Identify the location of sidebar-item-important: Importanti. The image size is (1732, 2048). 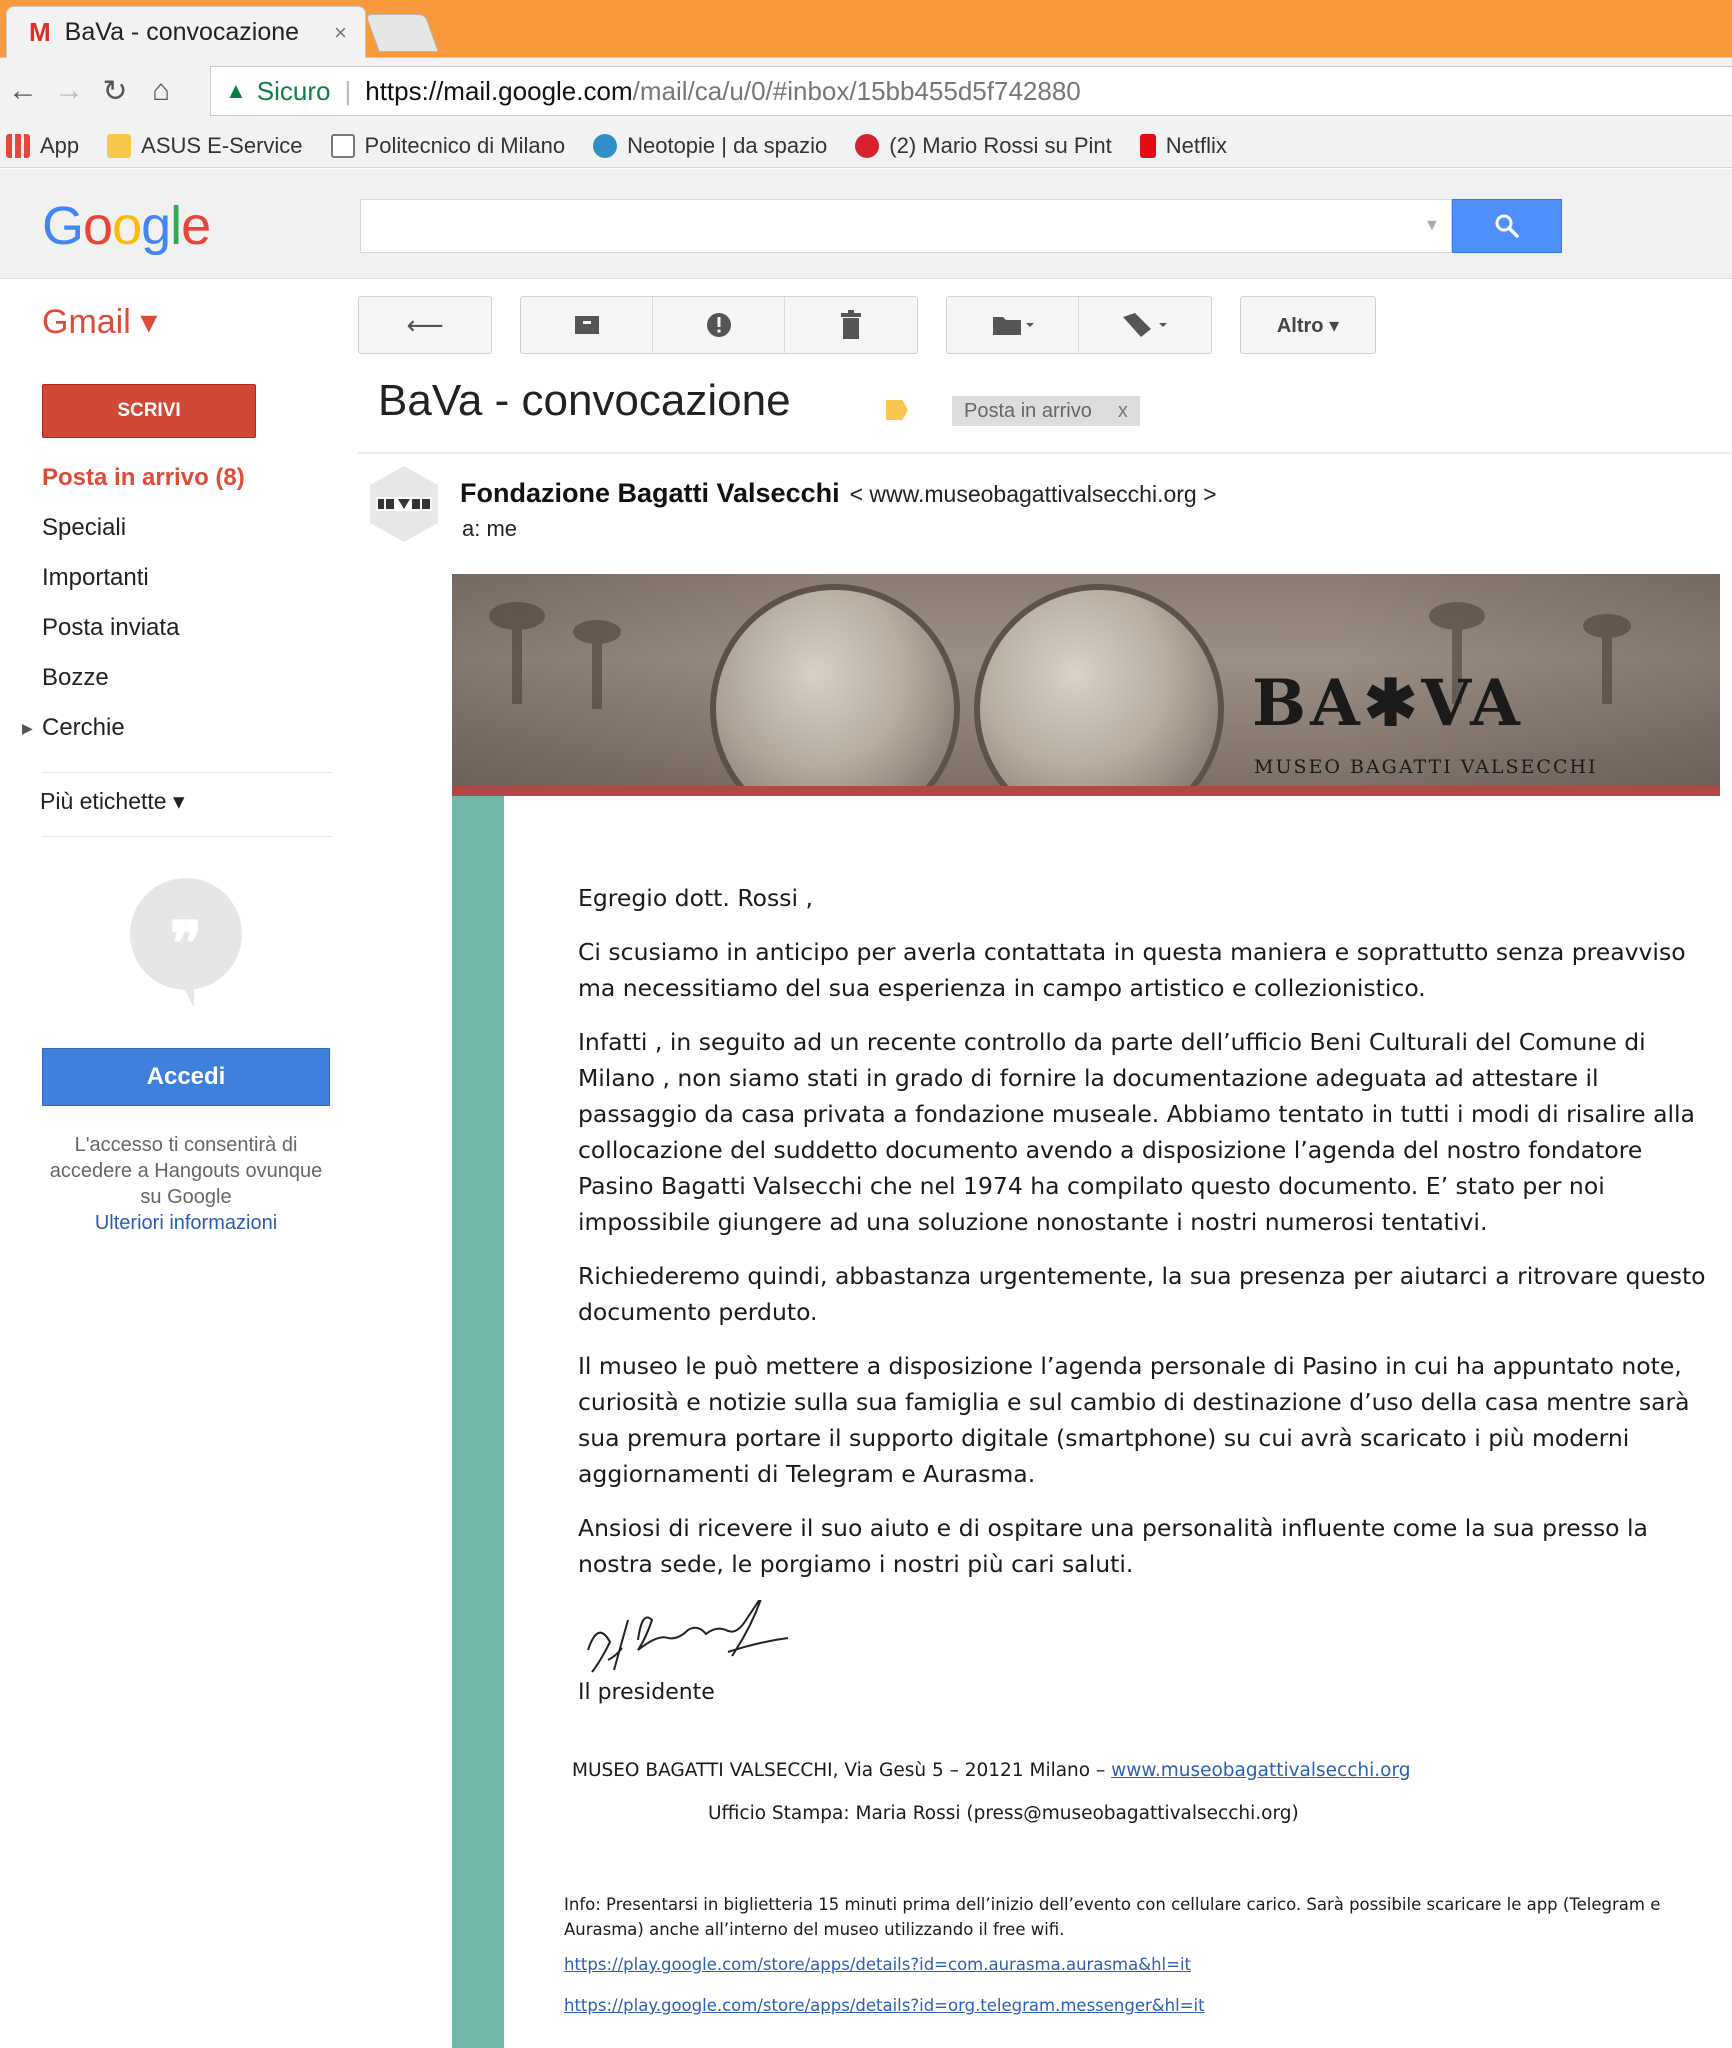
(187, 585).